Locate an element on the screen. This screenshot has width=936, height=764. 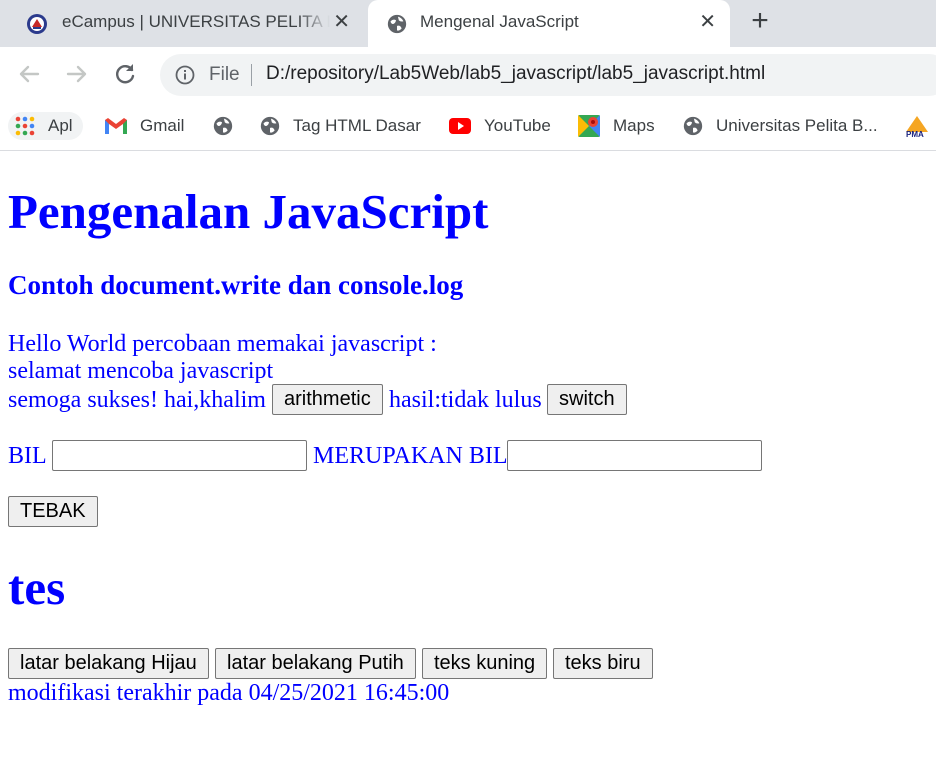
tab-title: Mengenal JavaScript is located at coordinates (499, 21).